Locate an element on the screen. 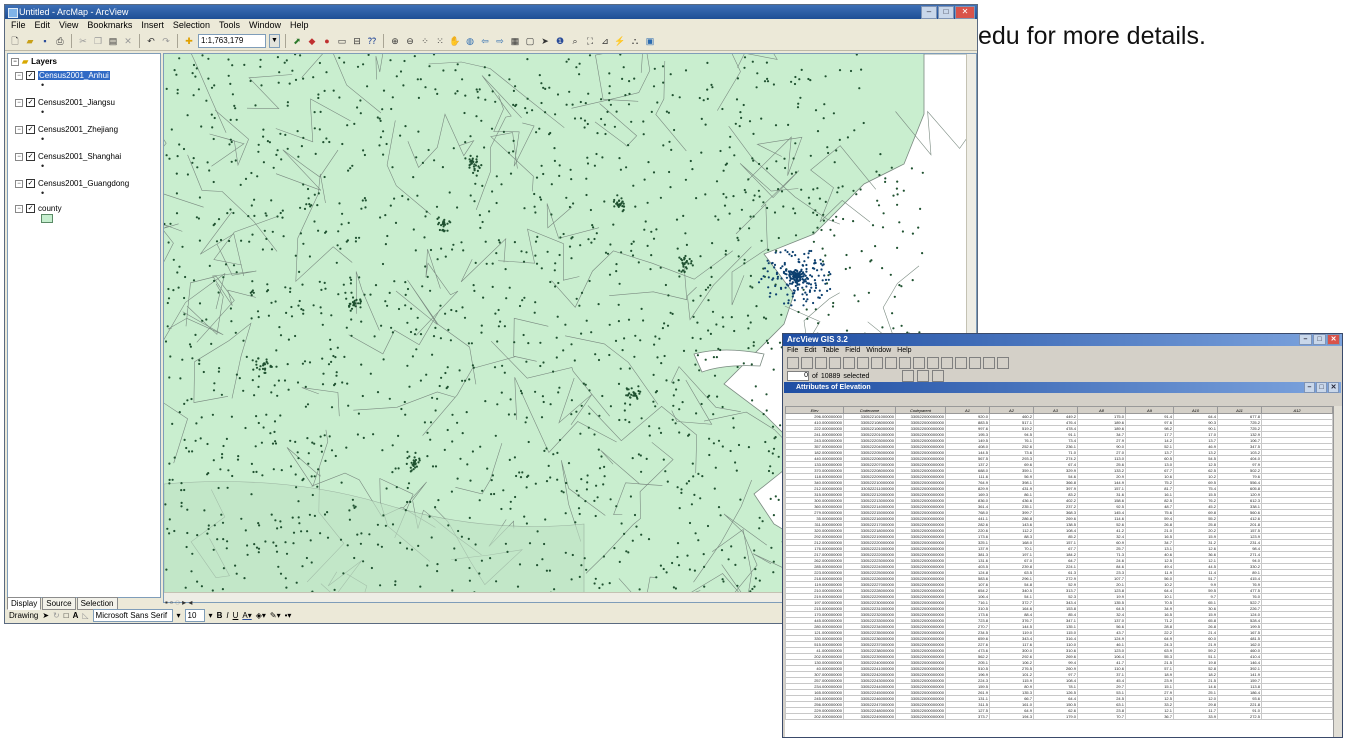  column-header: A11 is located at coordinates (1239, 410).